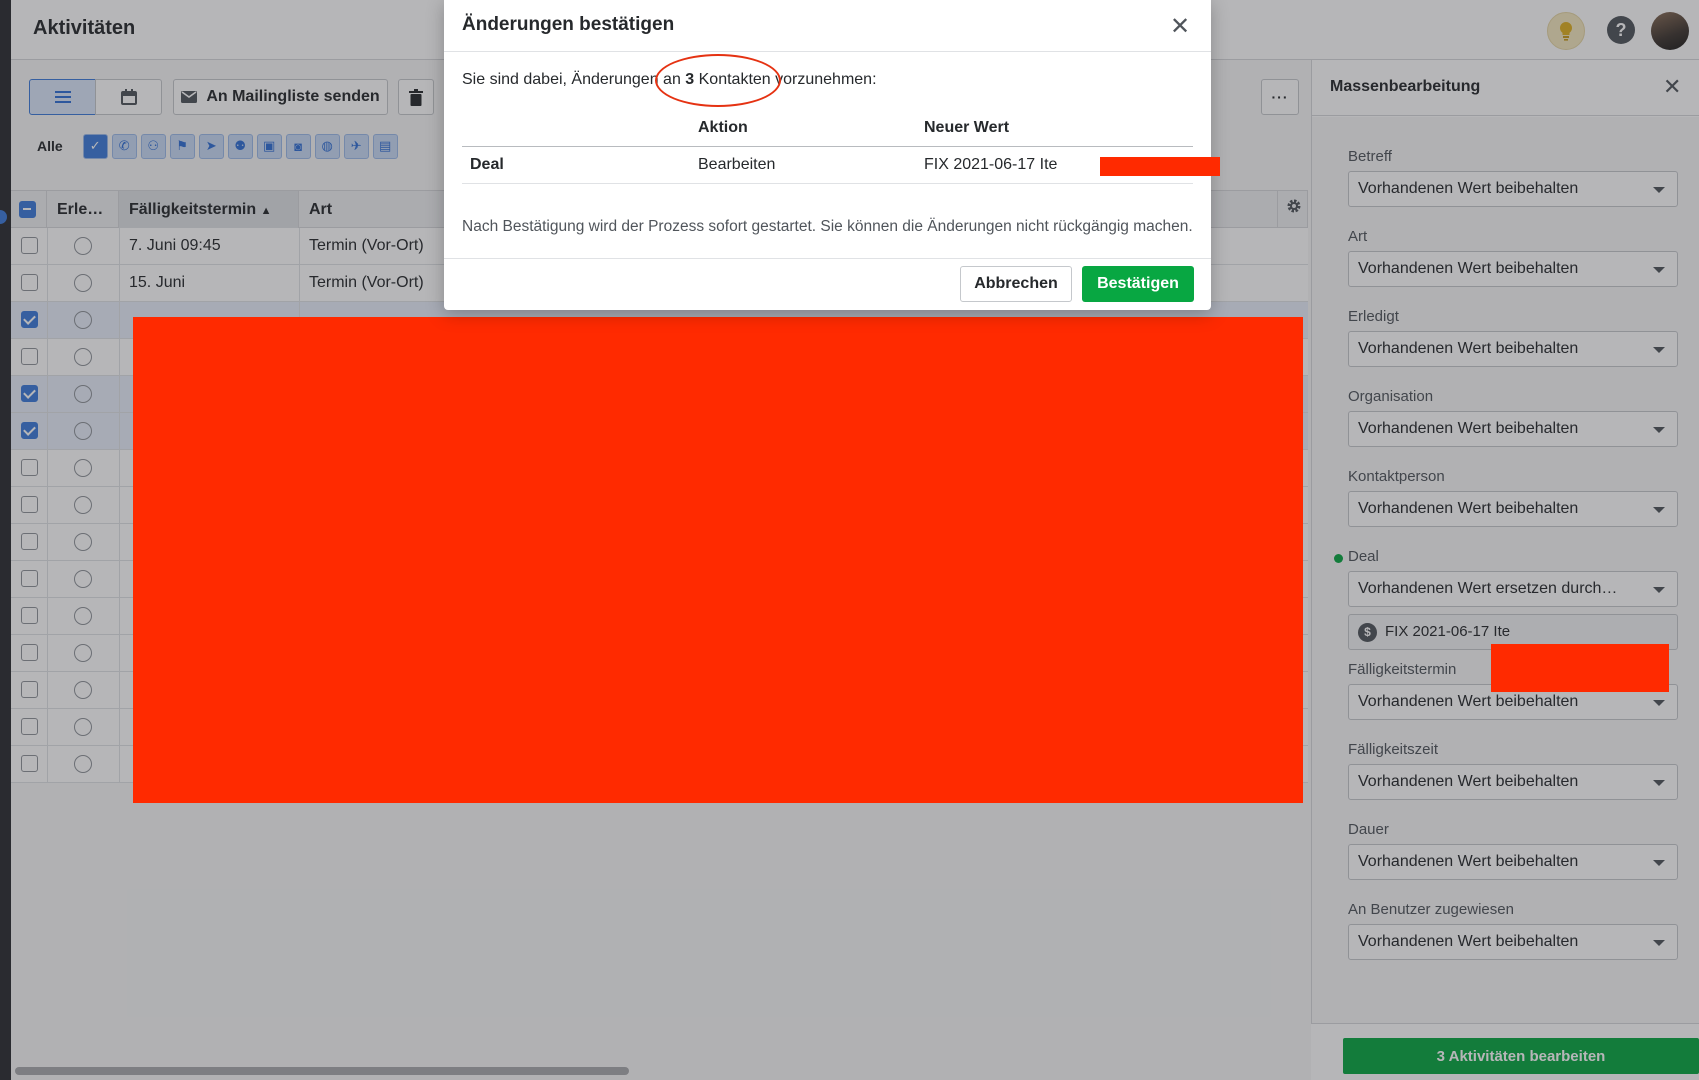  I want to click on dialog-title: Änderungen bestätigen, so click(568, 24).